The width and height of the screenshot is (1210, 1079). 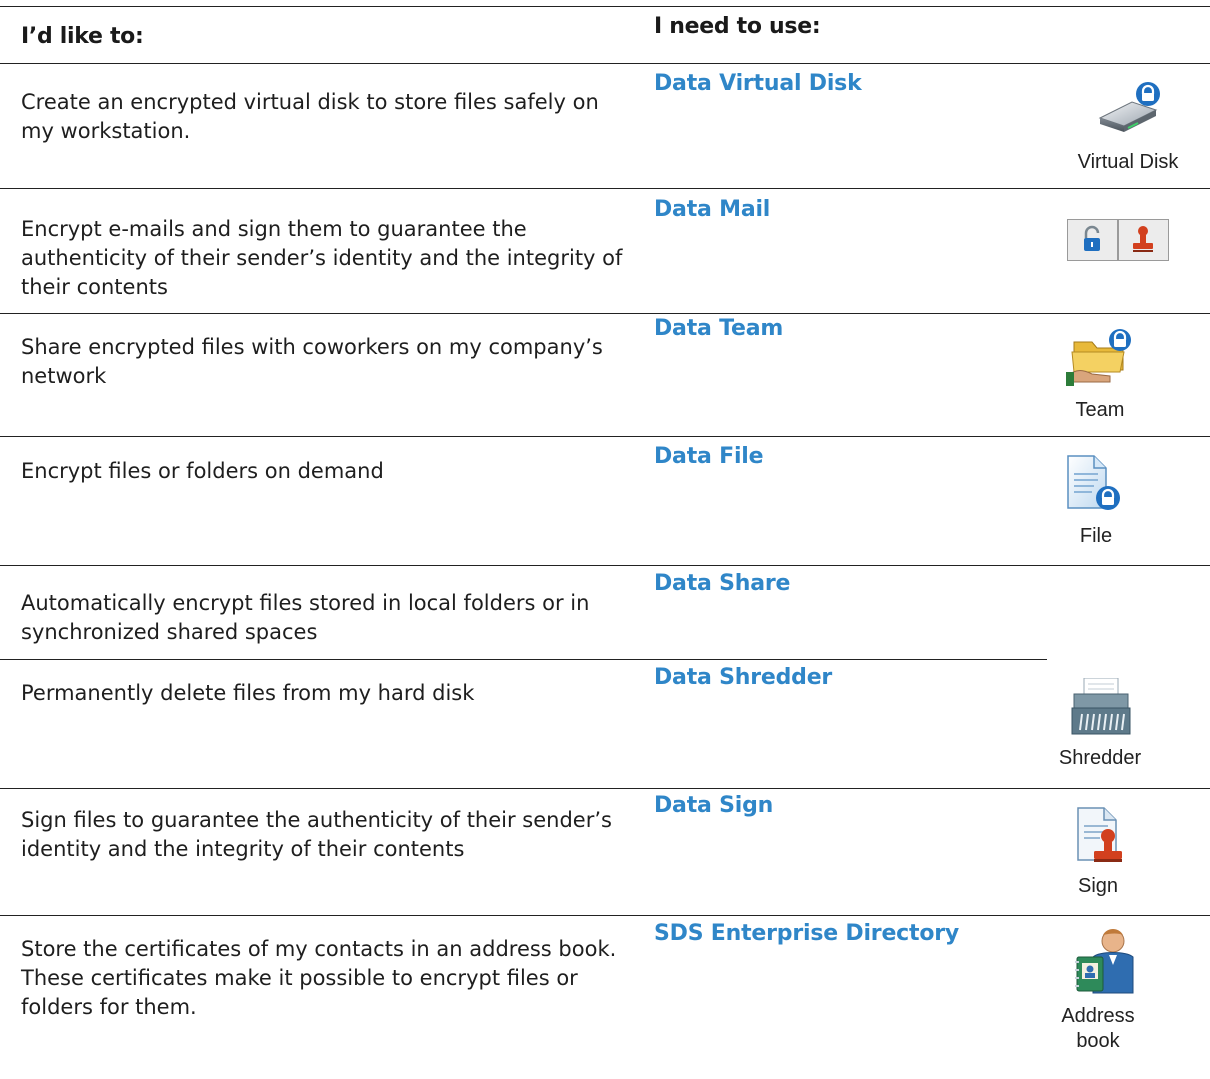 What do you see at coordinates (1094, 484) in the screenshot?
I see `file-icon` at bounding box center [1094, 484].